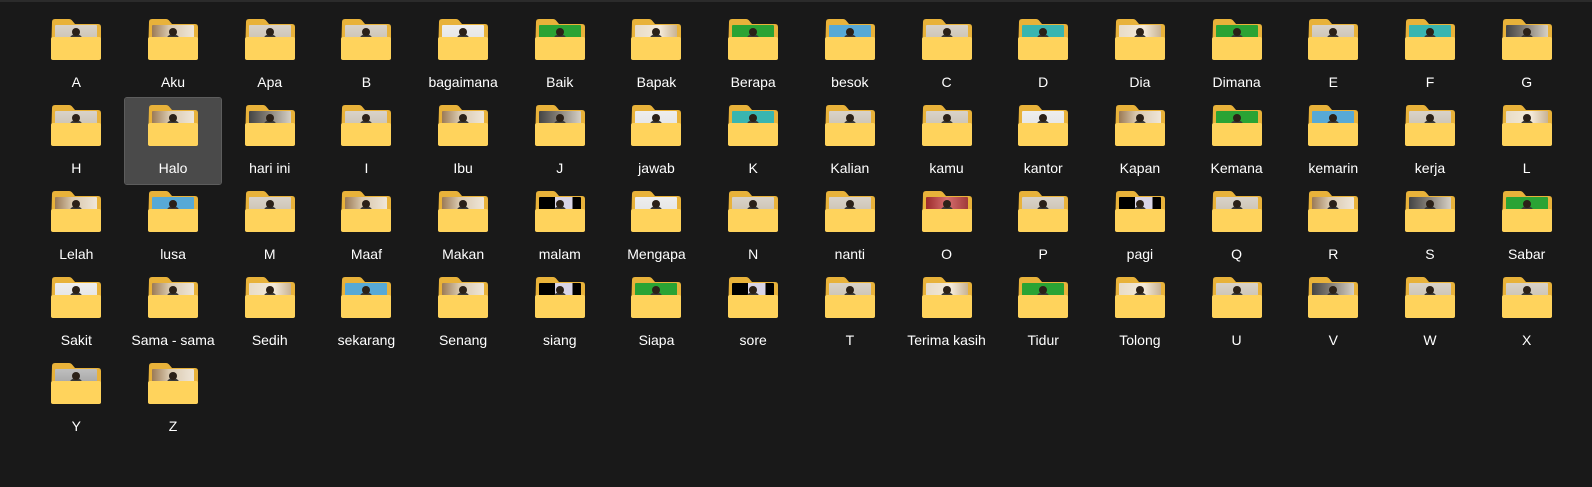 This screenshot has height=487, width=1592. I want to click on folder-item: sekarang, so click(366, 313).